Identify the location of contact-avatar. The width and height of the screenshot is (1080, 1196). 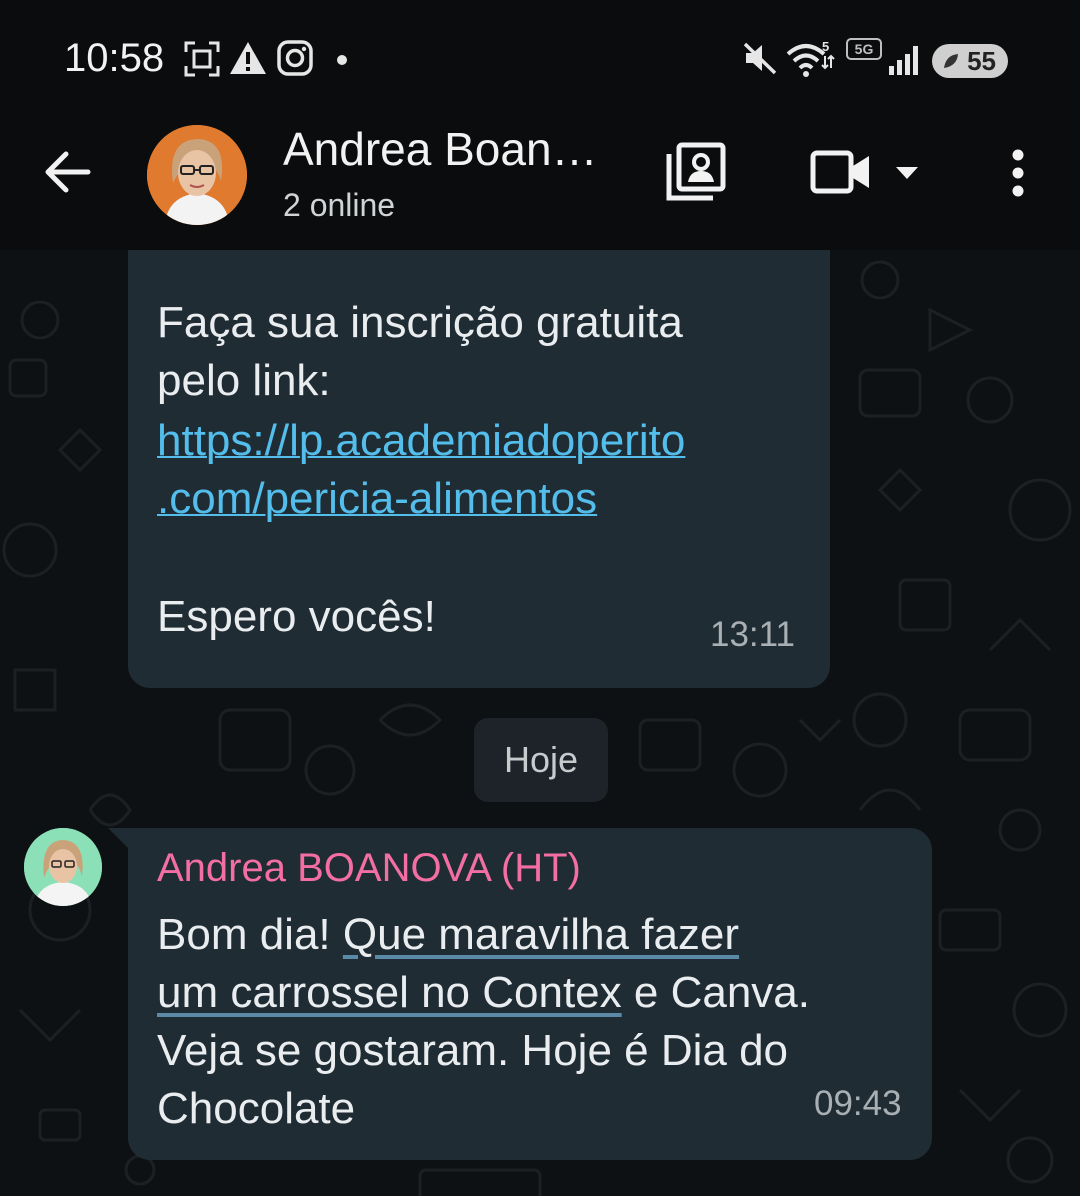
(197, 175).